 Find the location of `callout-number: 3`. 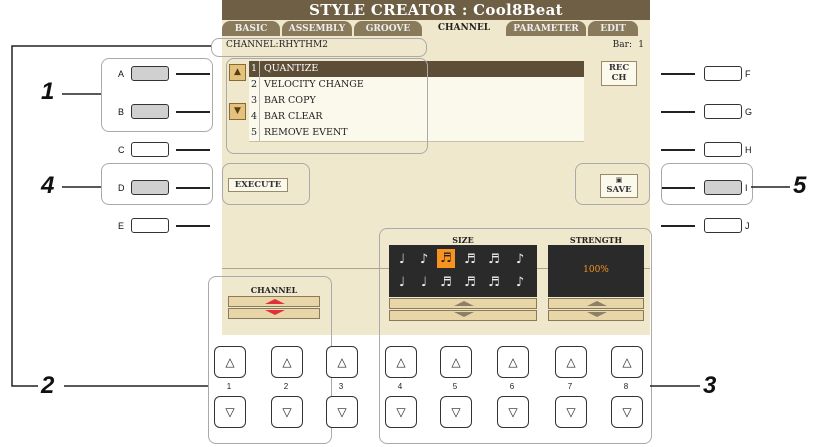

callout-number: 3 is located at coordinates (710, 385).